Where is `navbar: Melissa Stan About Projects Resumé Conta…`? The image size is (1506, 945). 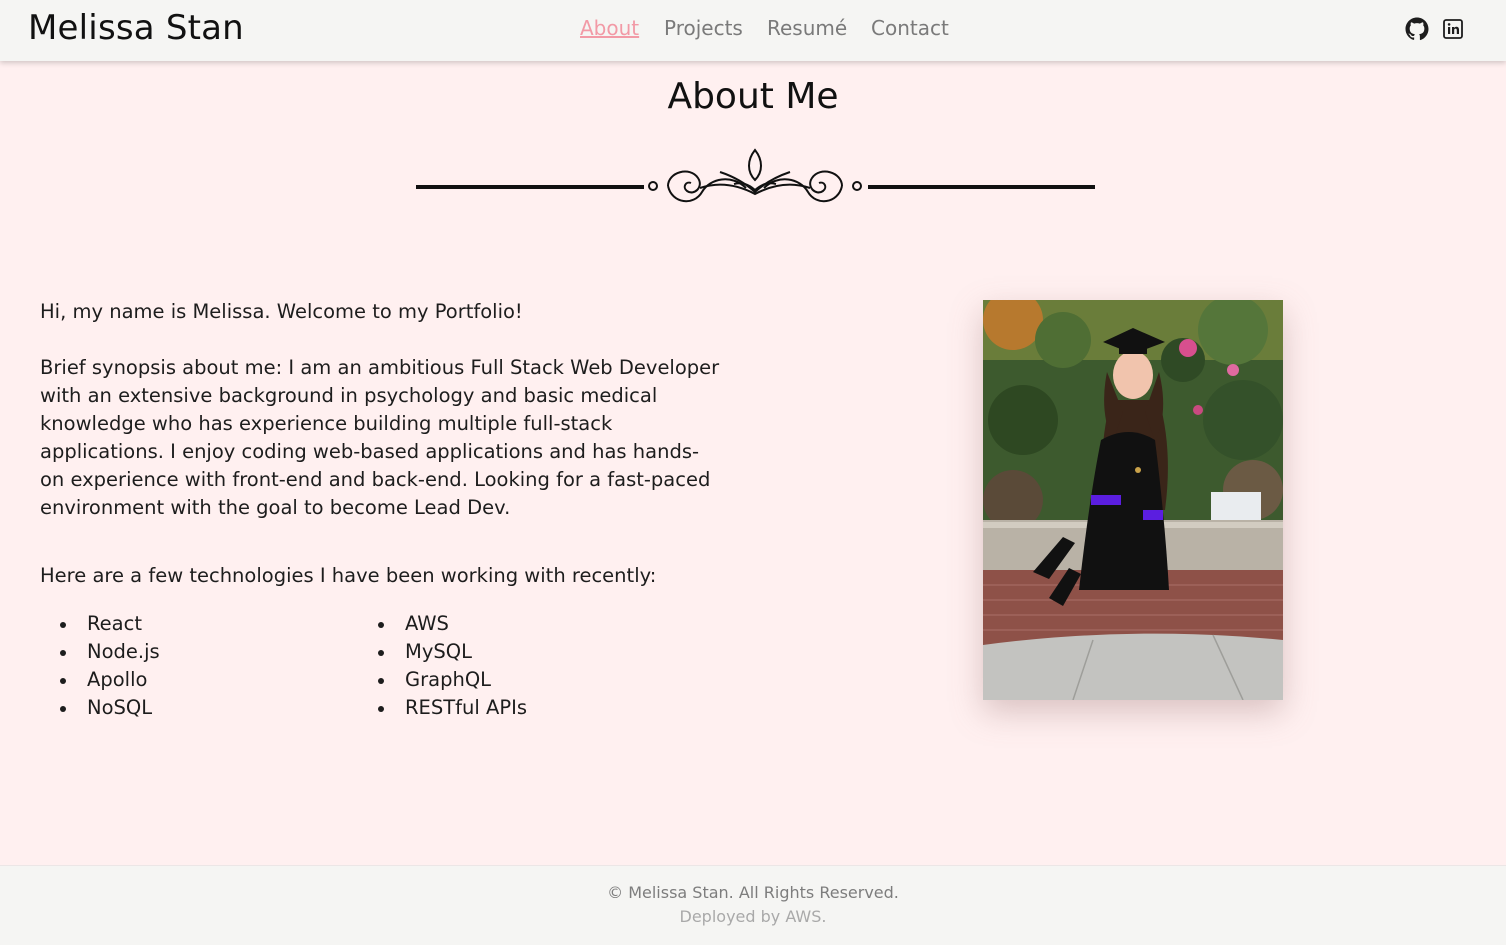
navbar: Melissa Stan About Projects Resumé Conta… is located at coordinates (753, 30).